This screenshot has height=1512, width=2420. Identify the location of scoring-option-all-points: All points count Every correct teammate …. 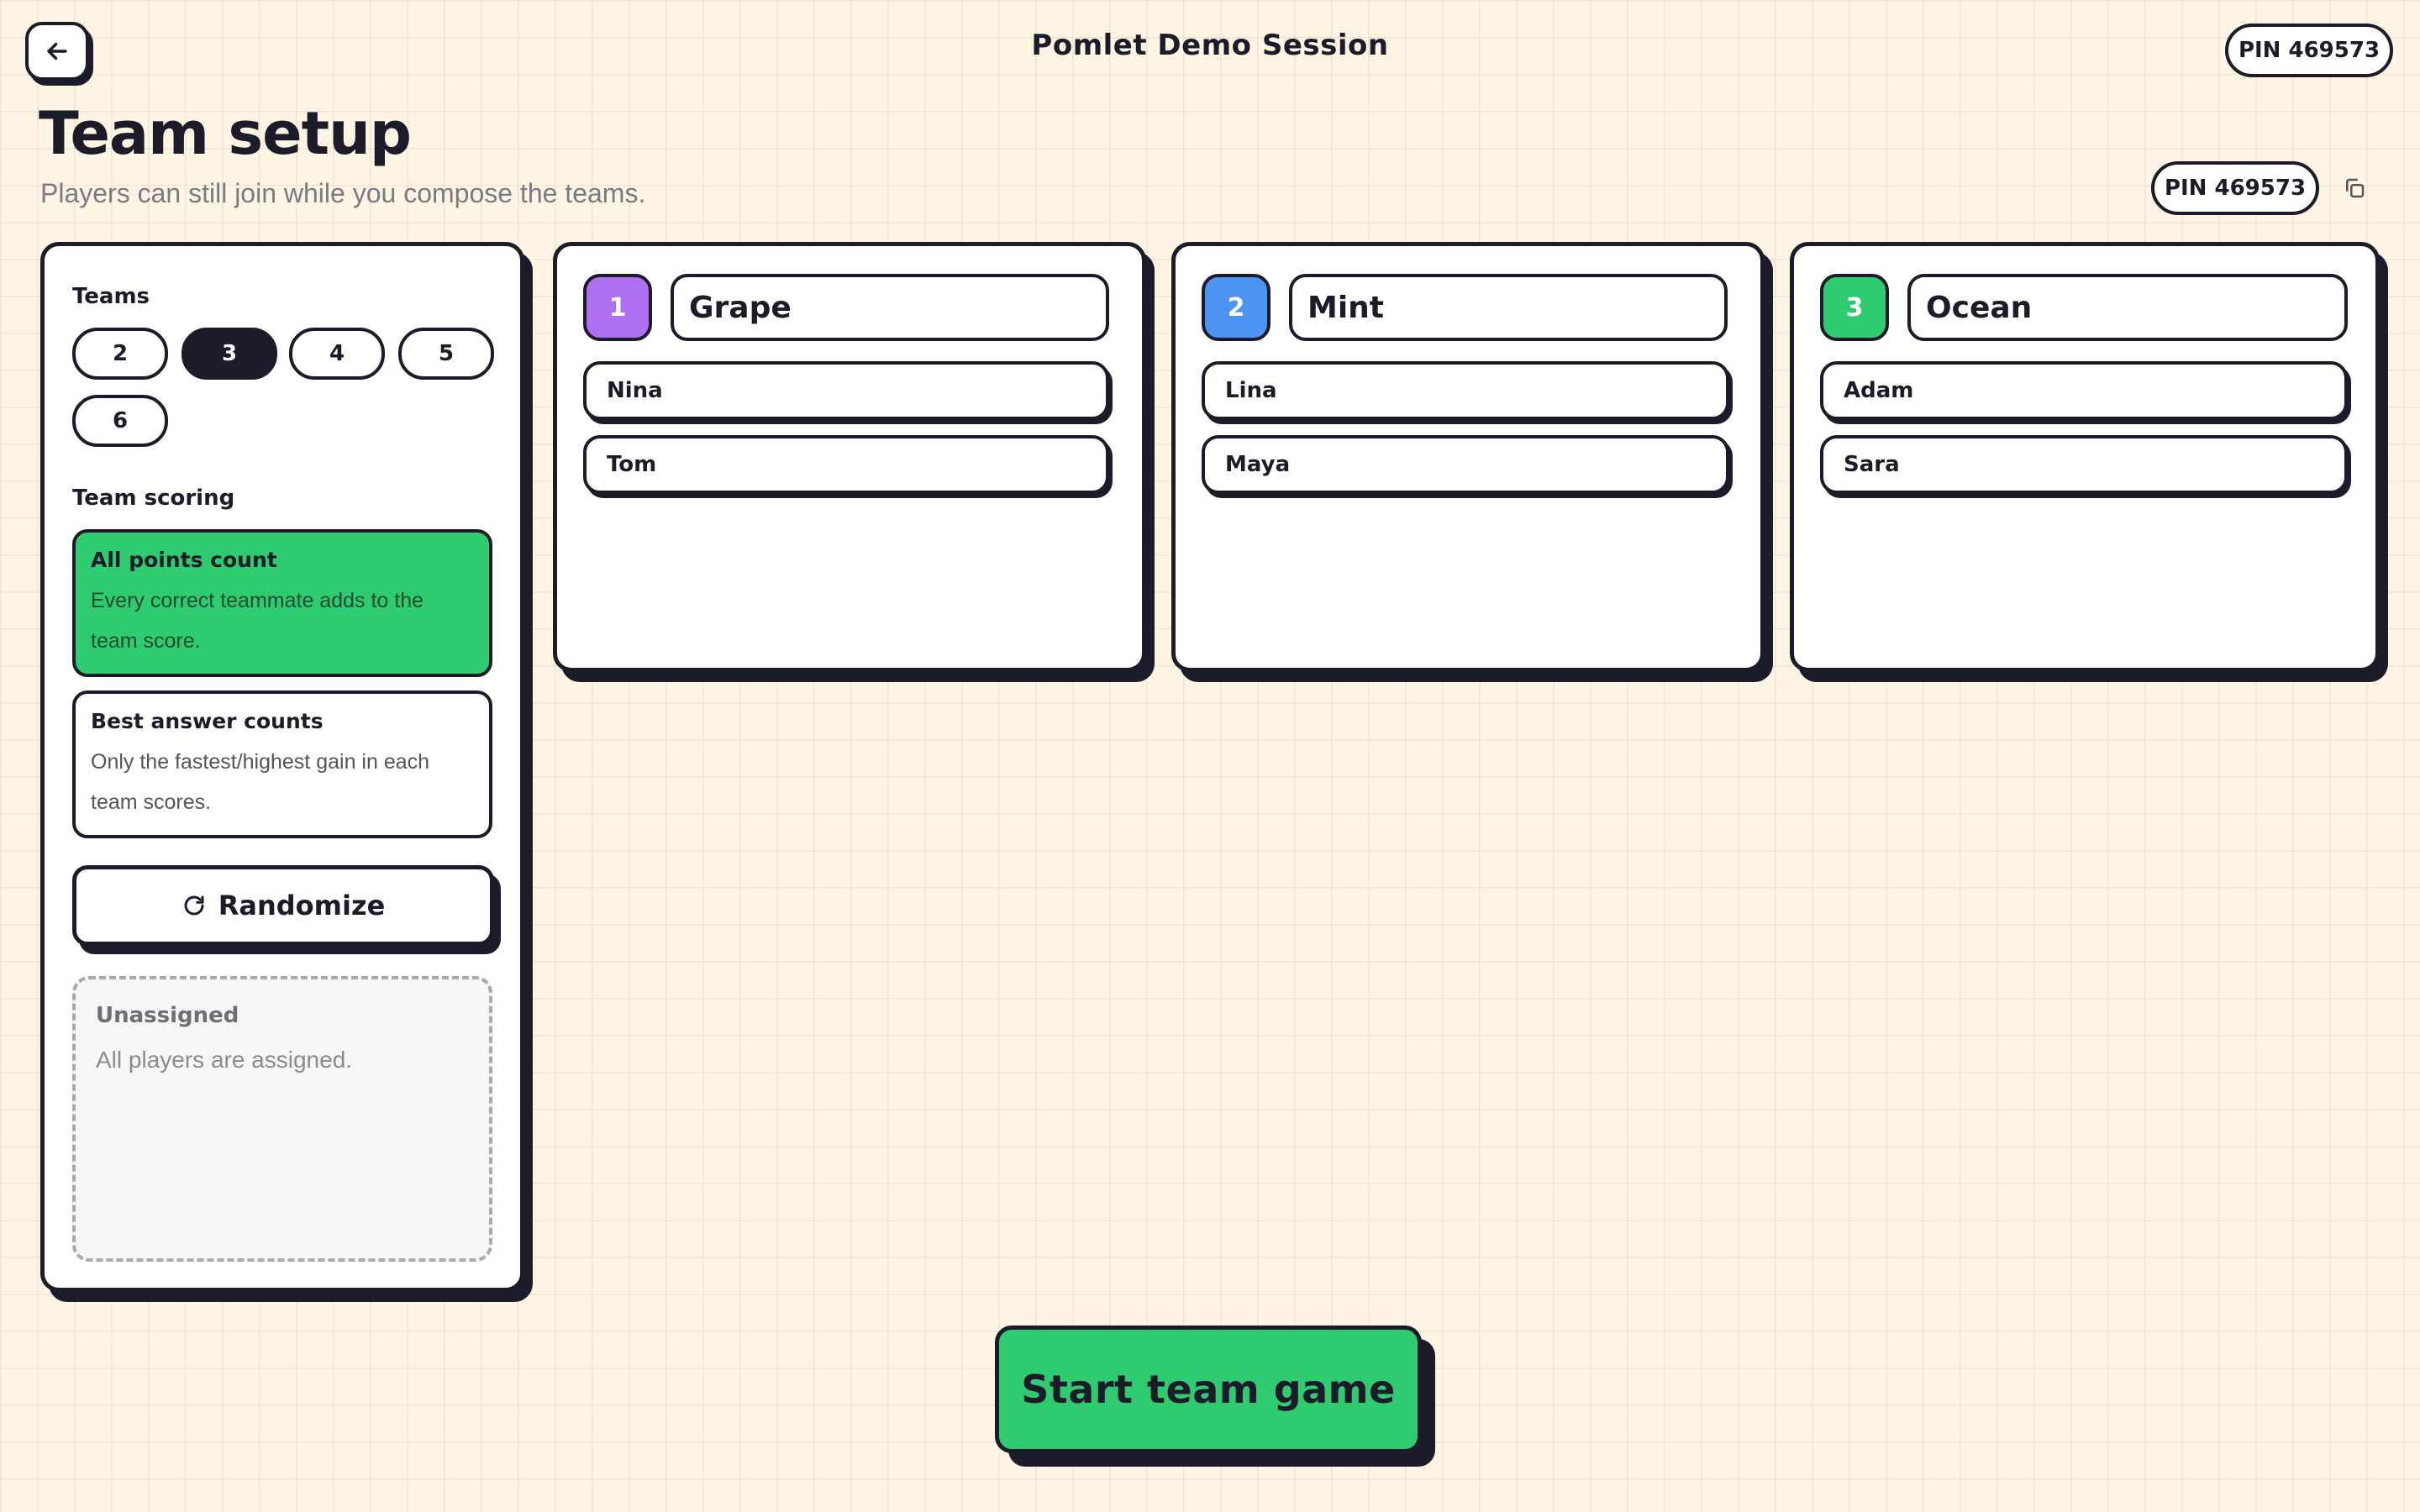
(282, 603).